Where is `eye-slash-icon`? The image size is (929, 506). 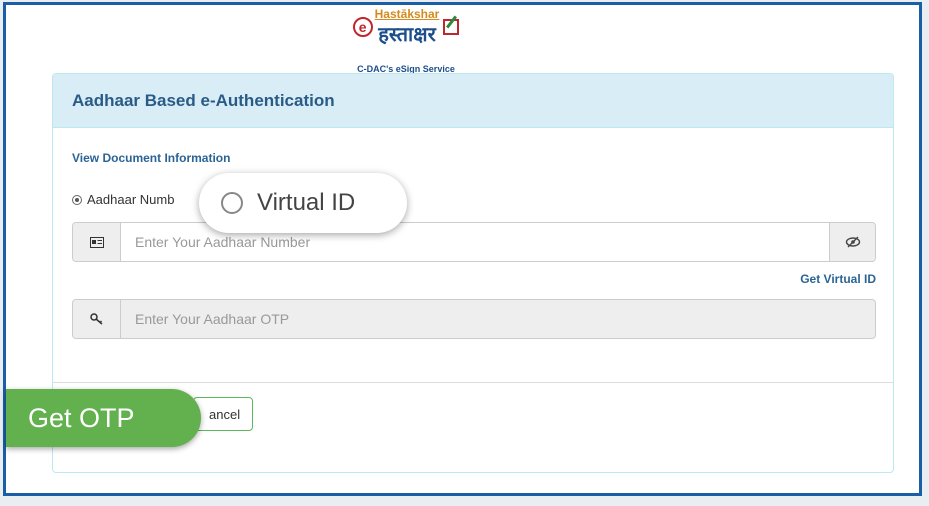
eye-slash-icon is located at coordinates (852, 242).